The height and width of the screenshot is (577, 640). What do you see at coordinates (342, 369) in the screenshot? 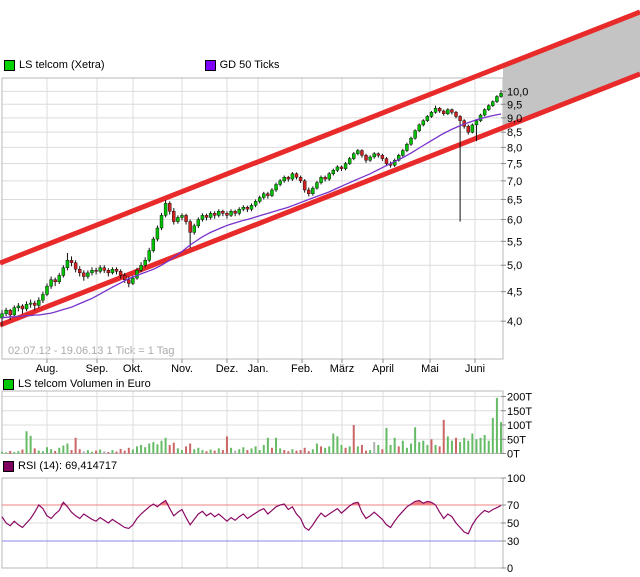
I see `month-tick-label: März` at bounding box center [342, 369].